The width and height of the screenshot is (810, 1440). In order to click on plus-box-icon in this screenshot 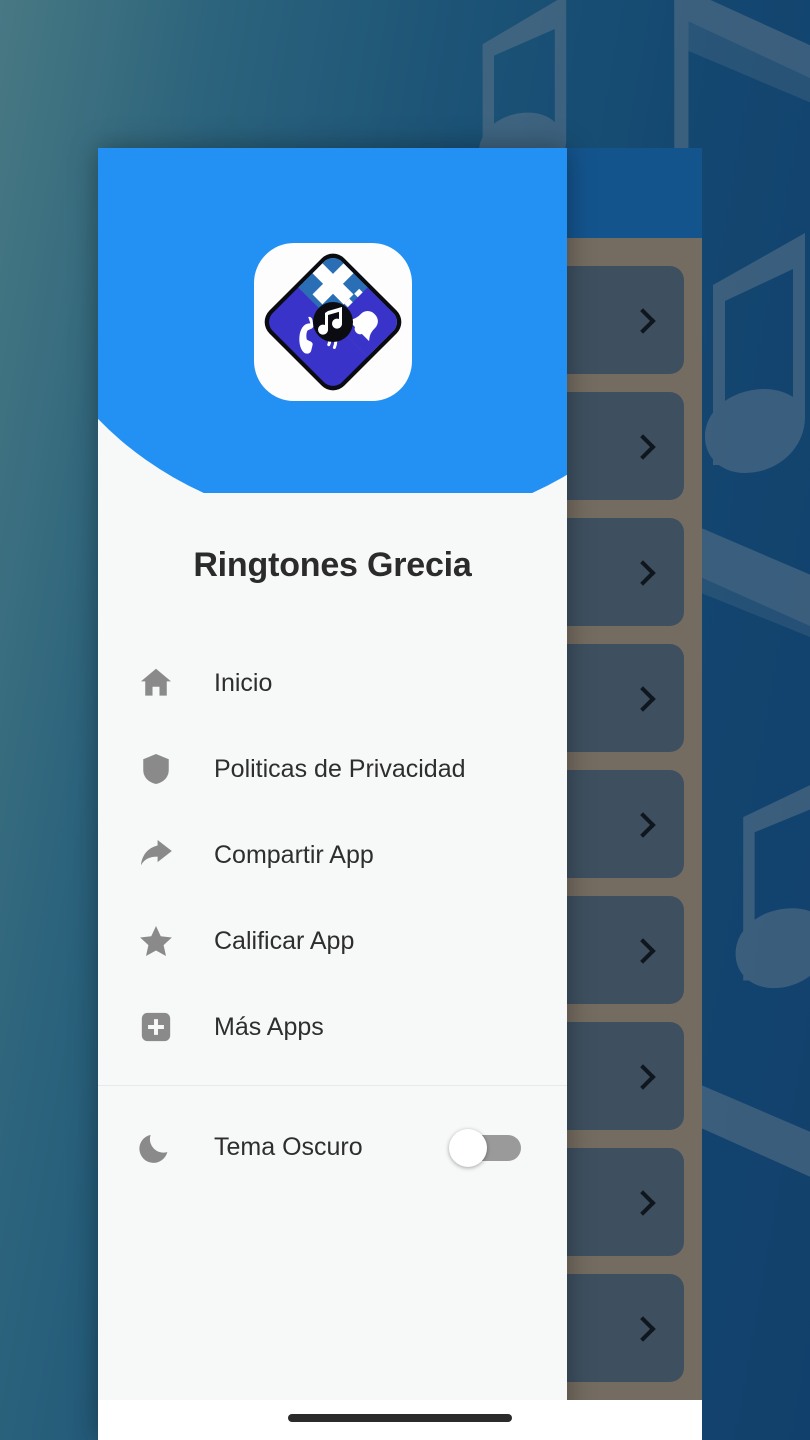, I will do `click(156, 1027)`.